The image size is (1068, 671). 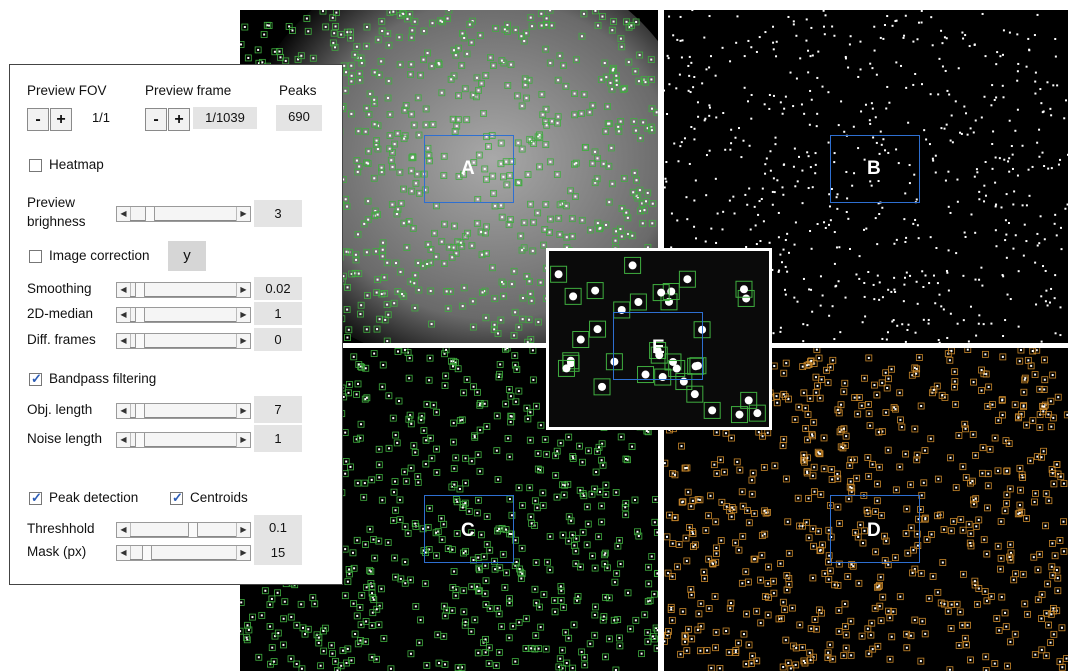 I want to click on mask-slider: ◀ ▶, so click(x=183, y=553).